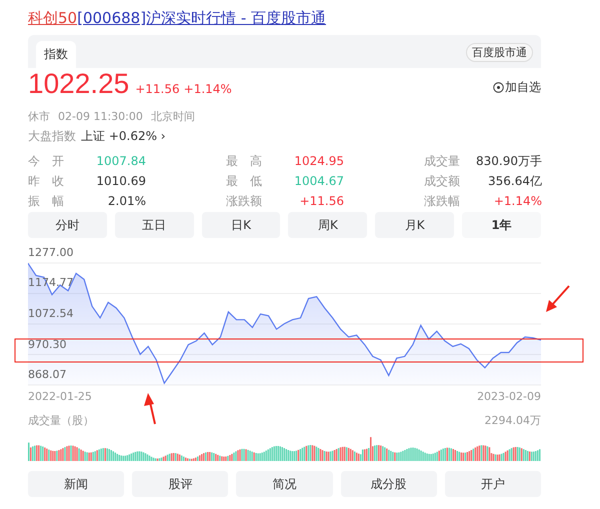 This screenshot has height=509, width=600. What do you see at coordinates (76, 484) in the screenshot?
I see `nav-button: 新闻` at bounding box center [76, 484].